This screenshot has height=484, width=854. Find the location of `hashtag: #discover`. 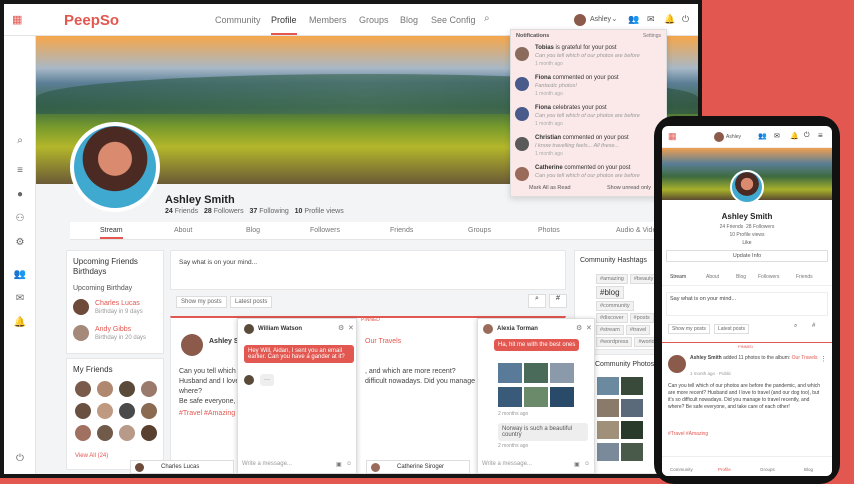

hashtag: #discover is located at coordinates (612, 318).